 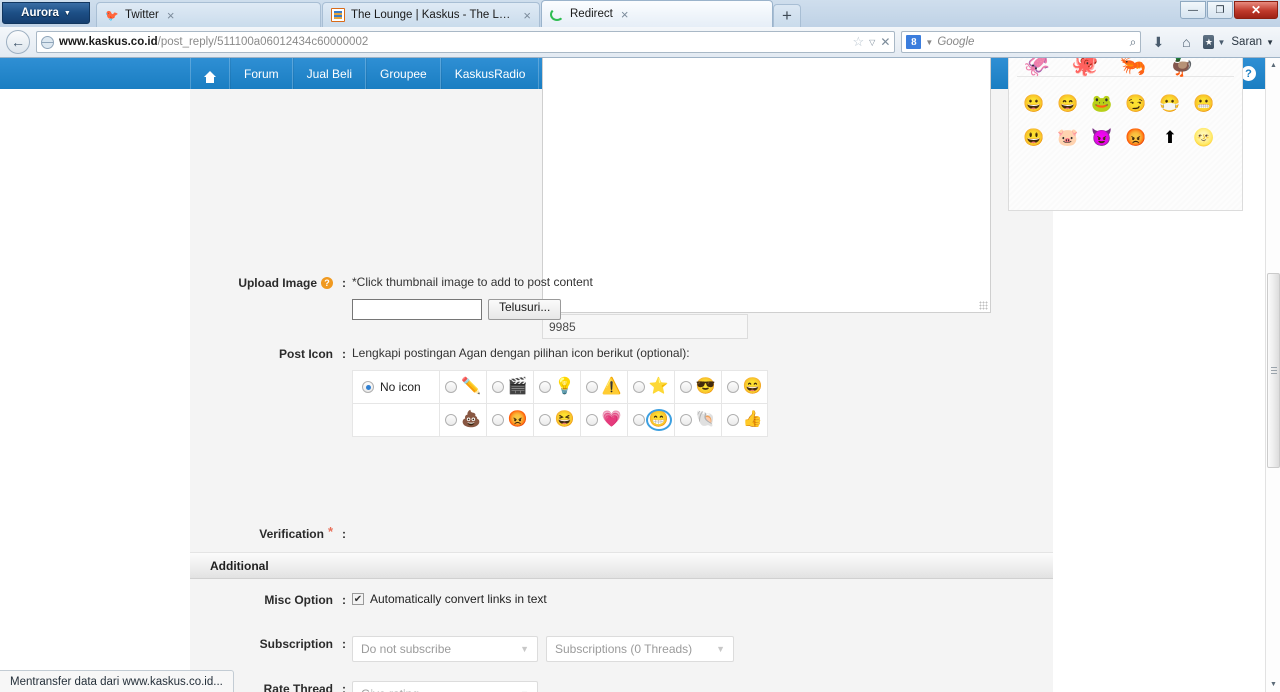 I want to click on blue-grin-face-icon: 😁, so click(x=658, y=420).